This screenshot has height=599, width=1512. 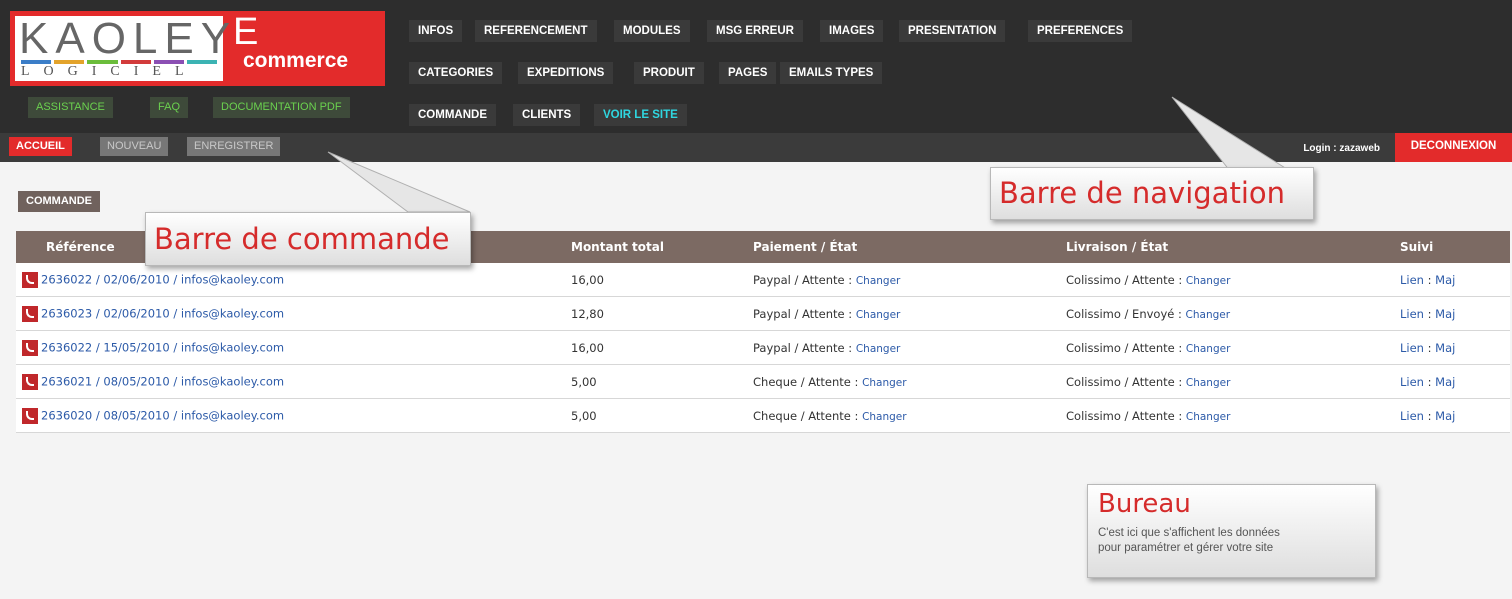 I want to click on nav-msg-erreur: MSG ERREUR, so click(x=755, y=31).